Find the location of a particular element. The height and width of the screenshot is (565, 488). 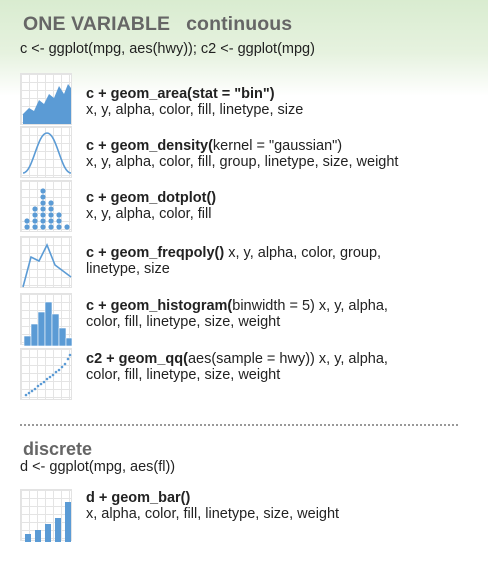

entry-args-inline: aes(sample = hwy)) x, y, alpha, is located at coordinates (287, 359).